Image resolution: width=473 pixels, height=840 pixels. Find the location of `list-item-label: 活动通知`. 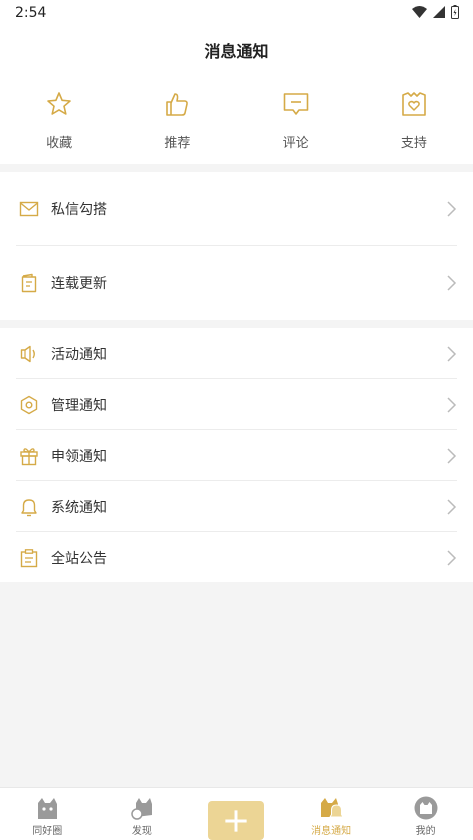

list-item-label: 活动通知 is located at coordinates (79, 354).